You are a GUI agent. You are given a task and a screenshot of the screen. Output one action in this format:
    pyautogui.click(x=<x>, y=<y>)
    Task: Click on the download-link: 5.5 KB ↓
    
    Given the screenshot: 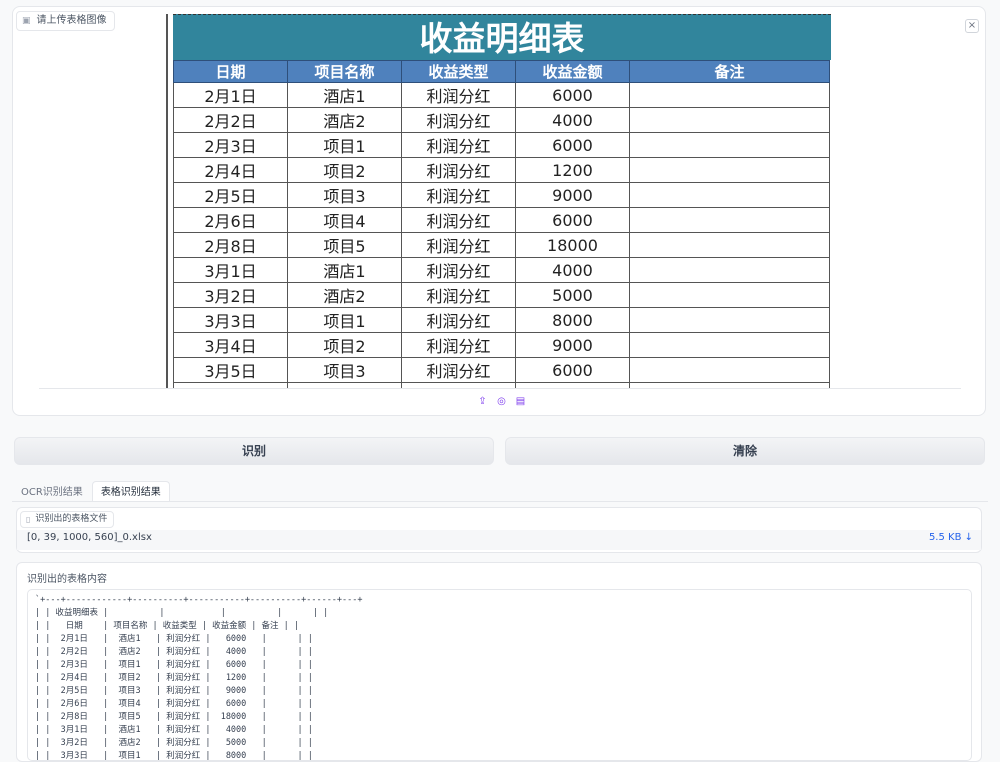 What is the action you would take?
    pyautogui.click(x=951, y=537)
    